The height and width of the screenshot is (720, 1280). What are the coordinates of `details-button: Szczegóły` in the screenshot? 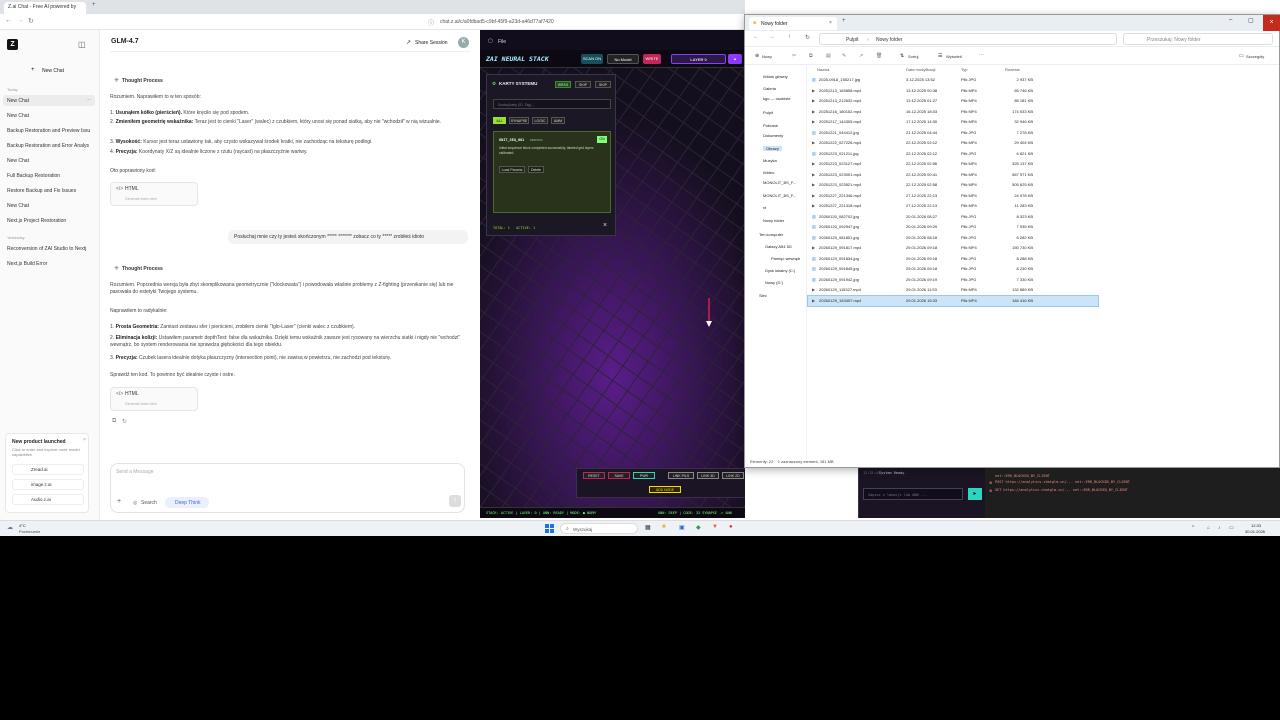 It's located at (1255, 56).